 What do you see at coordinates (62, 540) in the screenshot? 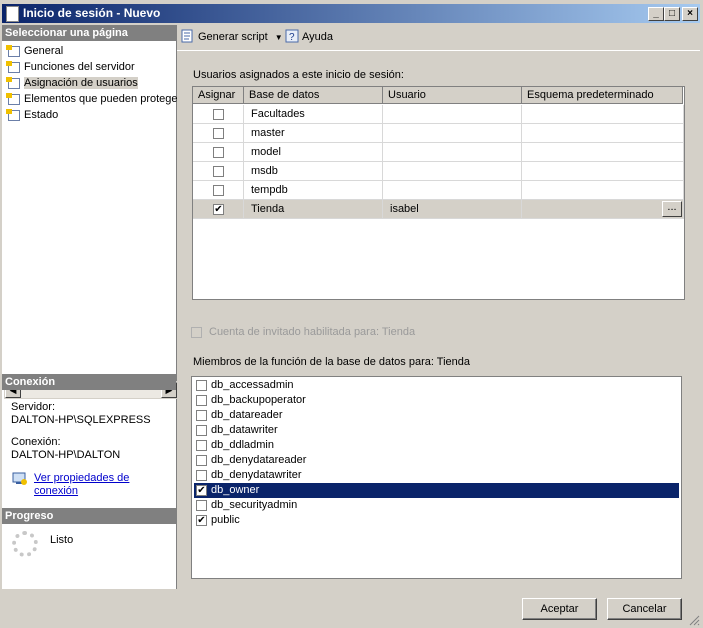
I see `progress-status: Listo` at bounding box center [62, 540].